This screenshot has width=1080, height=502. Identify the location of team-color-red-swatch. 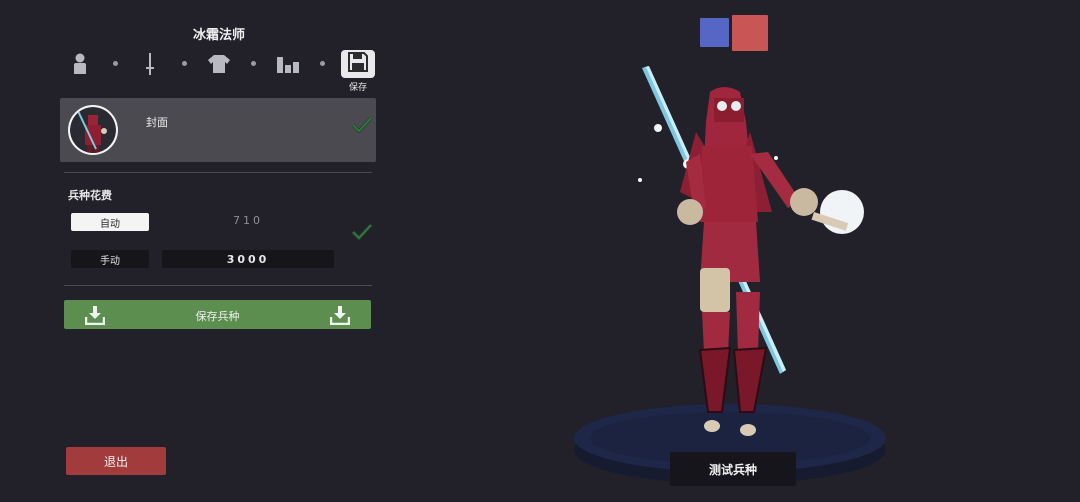
(750, 33).